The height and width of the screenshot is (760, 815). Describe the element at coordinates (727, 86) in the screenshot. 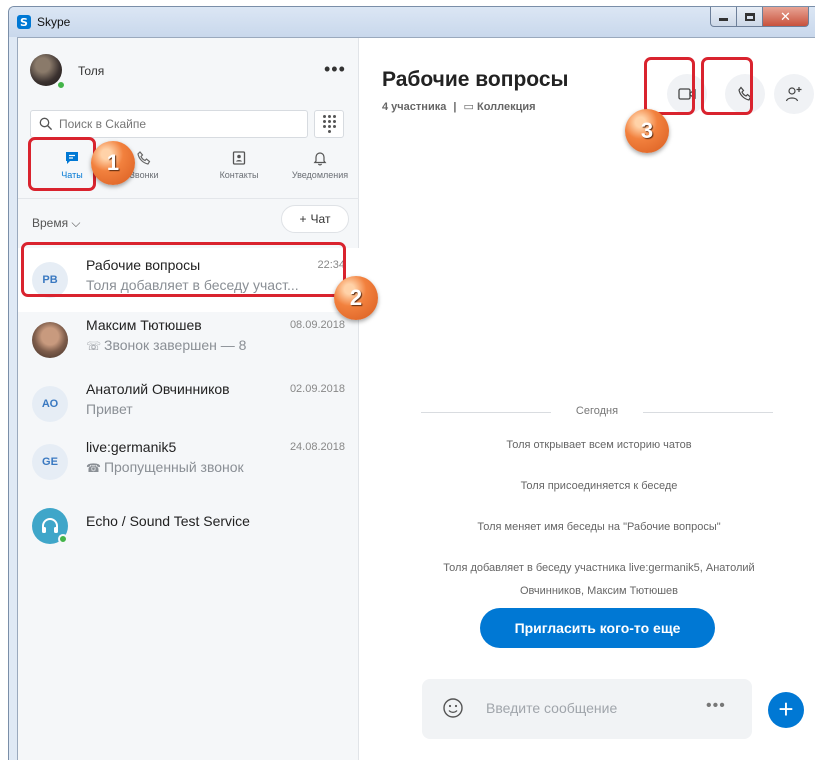

I see `highlight-audio-call` at that location.